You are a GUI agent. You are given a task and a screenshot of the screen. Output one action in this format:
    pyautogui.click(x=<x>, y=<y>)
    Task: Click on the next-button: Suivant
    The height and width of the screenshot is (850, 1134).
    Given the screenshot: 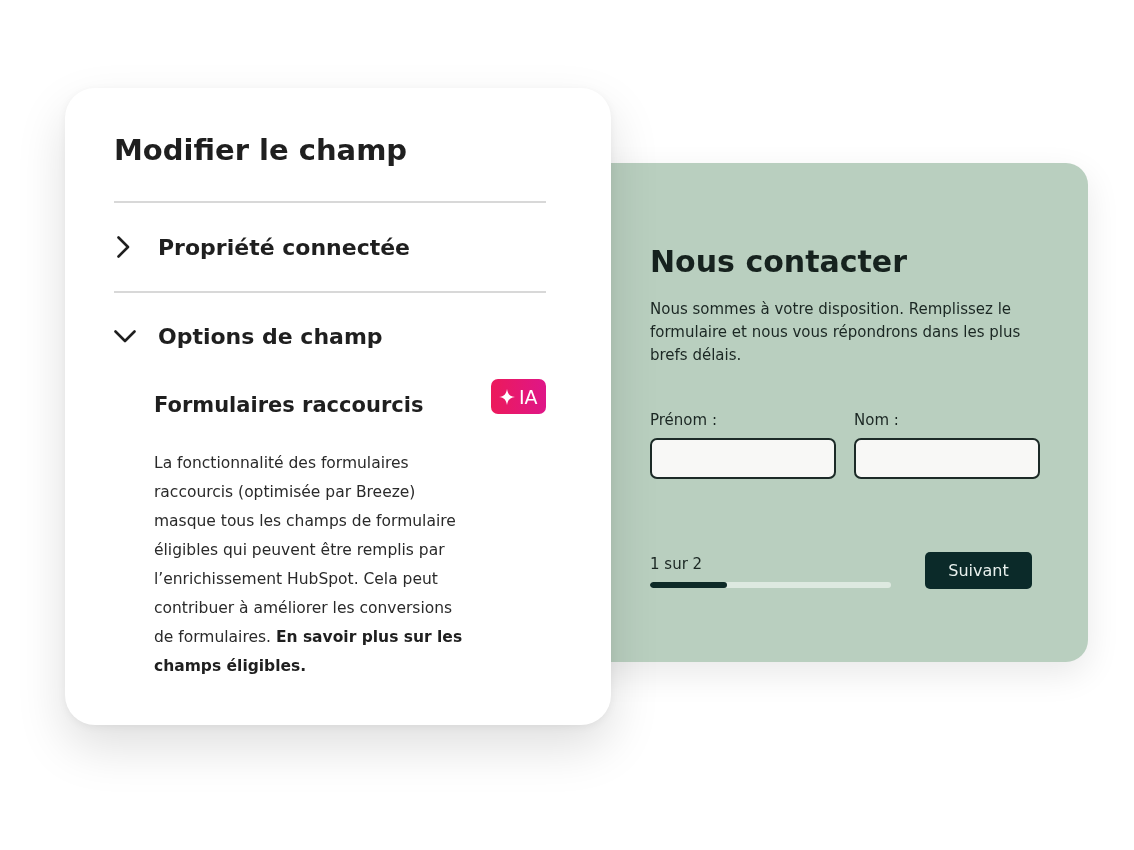 What is the action you would take?
    pyautogui.click(x=978, y=570)
    